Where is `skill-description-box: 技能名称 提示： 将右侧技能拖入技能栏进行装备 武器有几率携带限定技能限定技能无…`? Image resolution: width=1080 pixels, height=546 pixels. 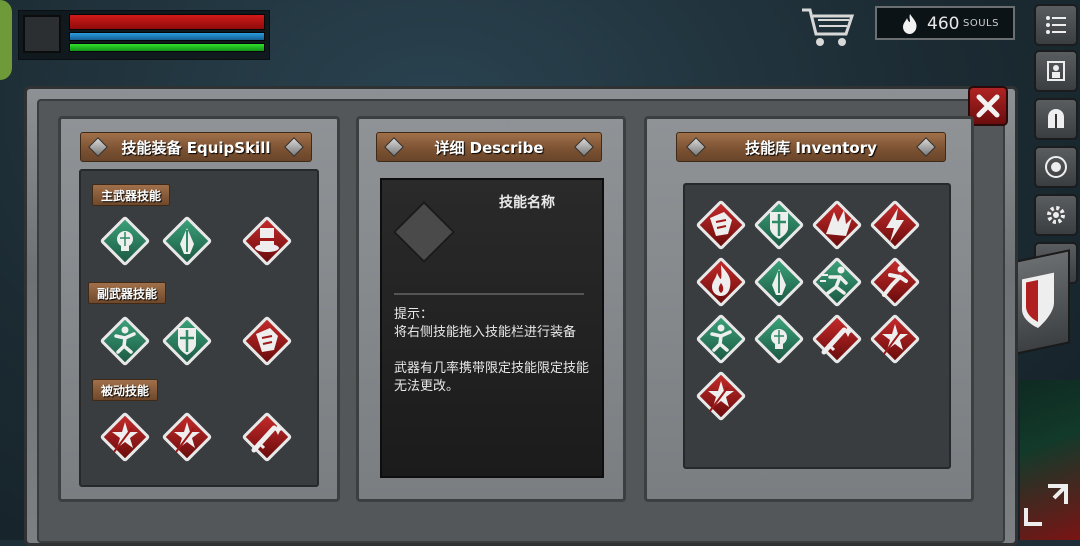 skill-description-box: 技能名称 提示： 将右侧技能拖入技能栏进行装备 武器有几率携带限定技能限定技能无… is located at coordinates (492, 328).